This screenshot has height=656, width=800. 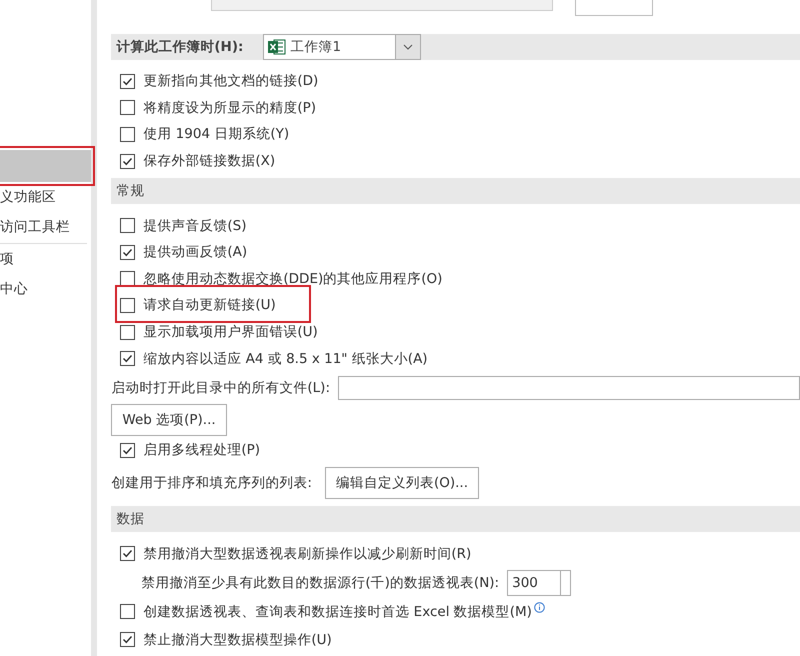 What do you see at coordinates (180, 47) in the screenshot?
I see `section-label: 计算此工作簿时(H):` at bounding box center [180, 47].